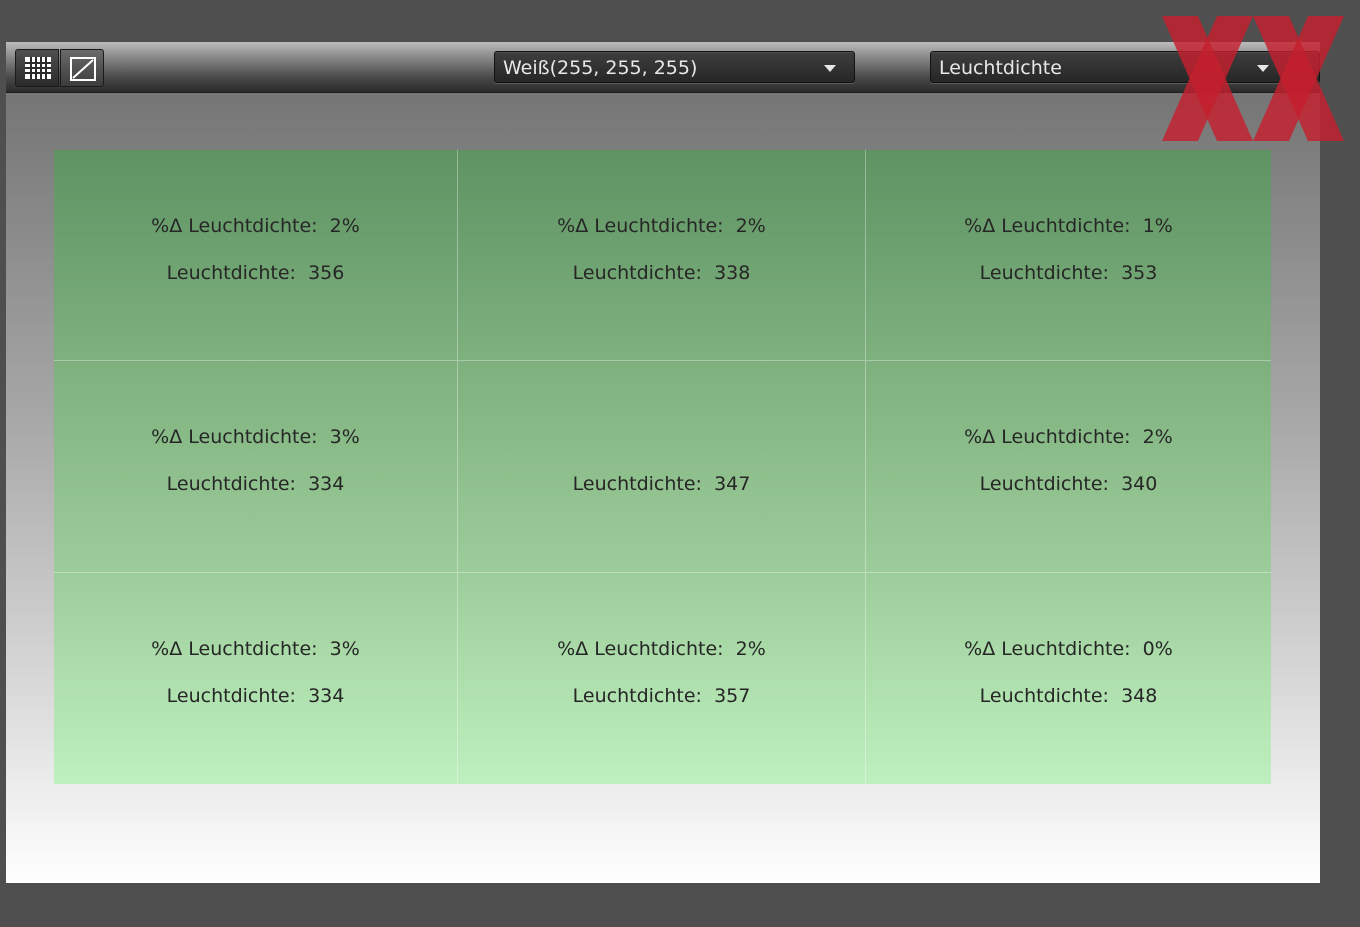 Image resolution: width=1360 pixels, height=927 pixels. I want to click on delta-value: 0%, so click(1157, 649).